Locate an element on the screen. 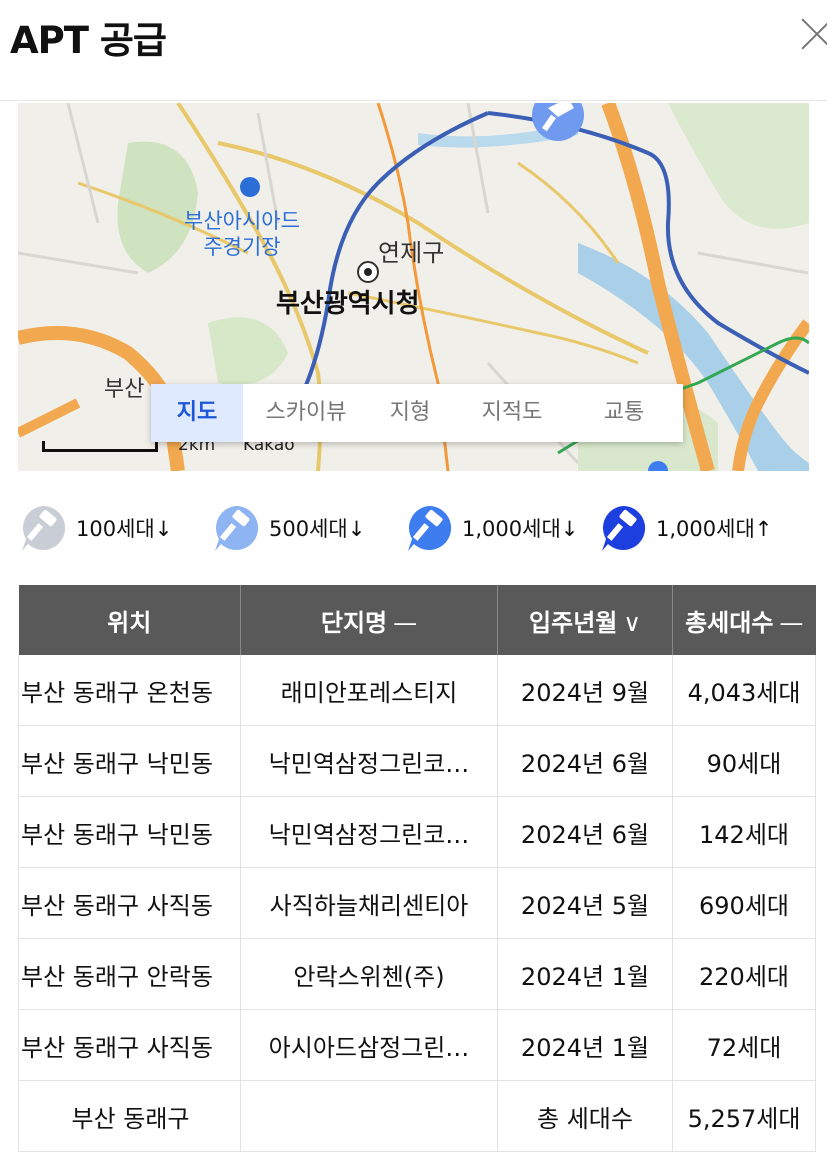 This screenshot has width=827, height=1152. legend-label: 1,000세대↓ is located at coordinates (520, 529).